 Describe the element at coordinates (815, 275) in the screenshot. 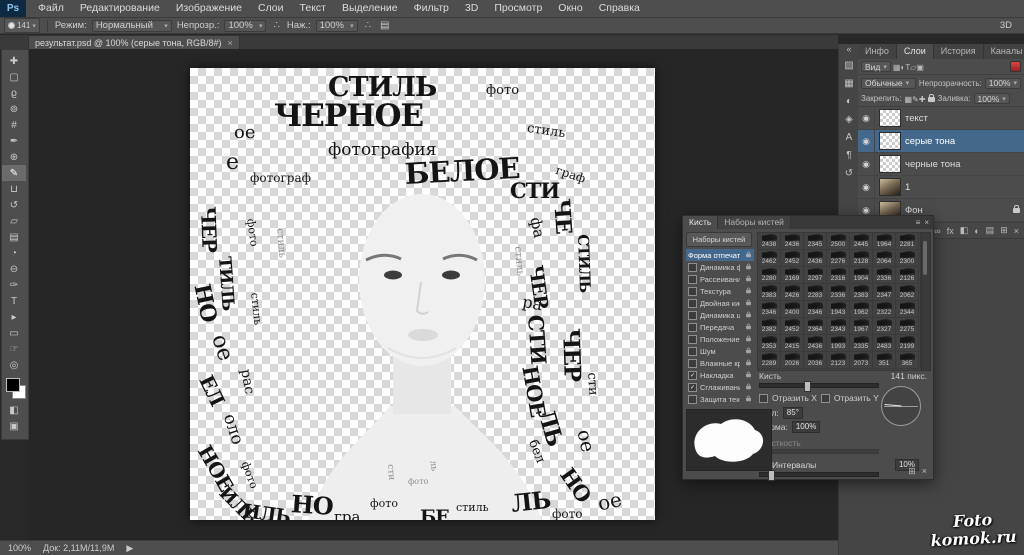

I see `brush-preset-2297: 2297` at that location.